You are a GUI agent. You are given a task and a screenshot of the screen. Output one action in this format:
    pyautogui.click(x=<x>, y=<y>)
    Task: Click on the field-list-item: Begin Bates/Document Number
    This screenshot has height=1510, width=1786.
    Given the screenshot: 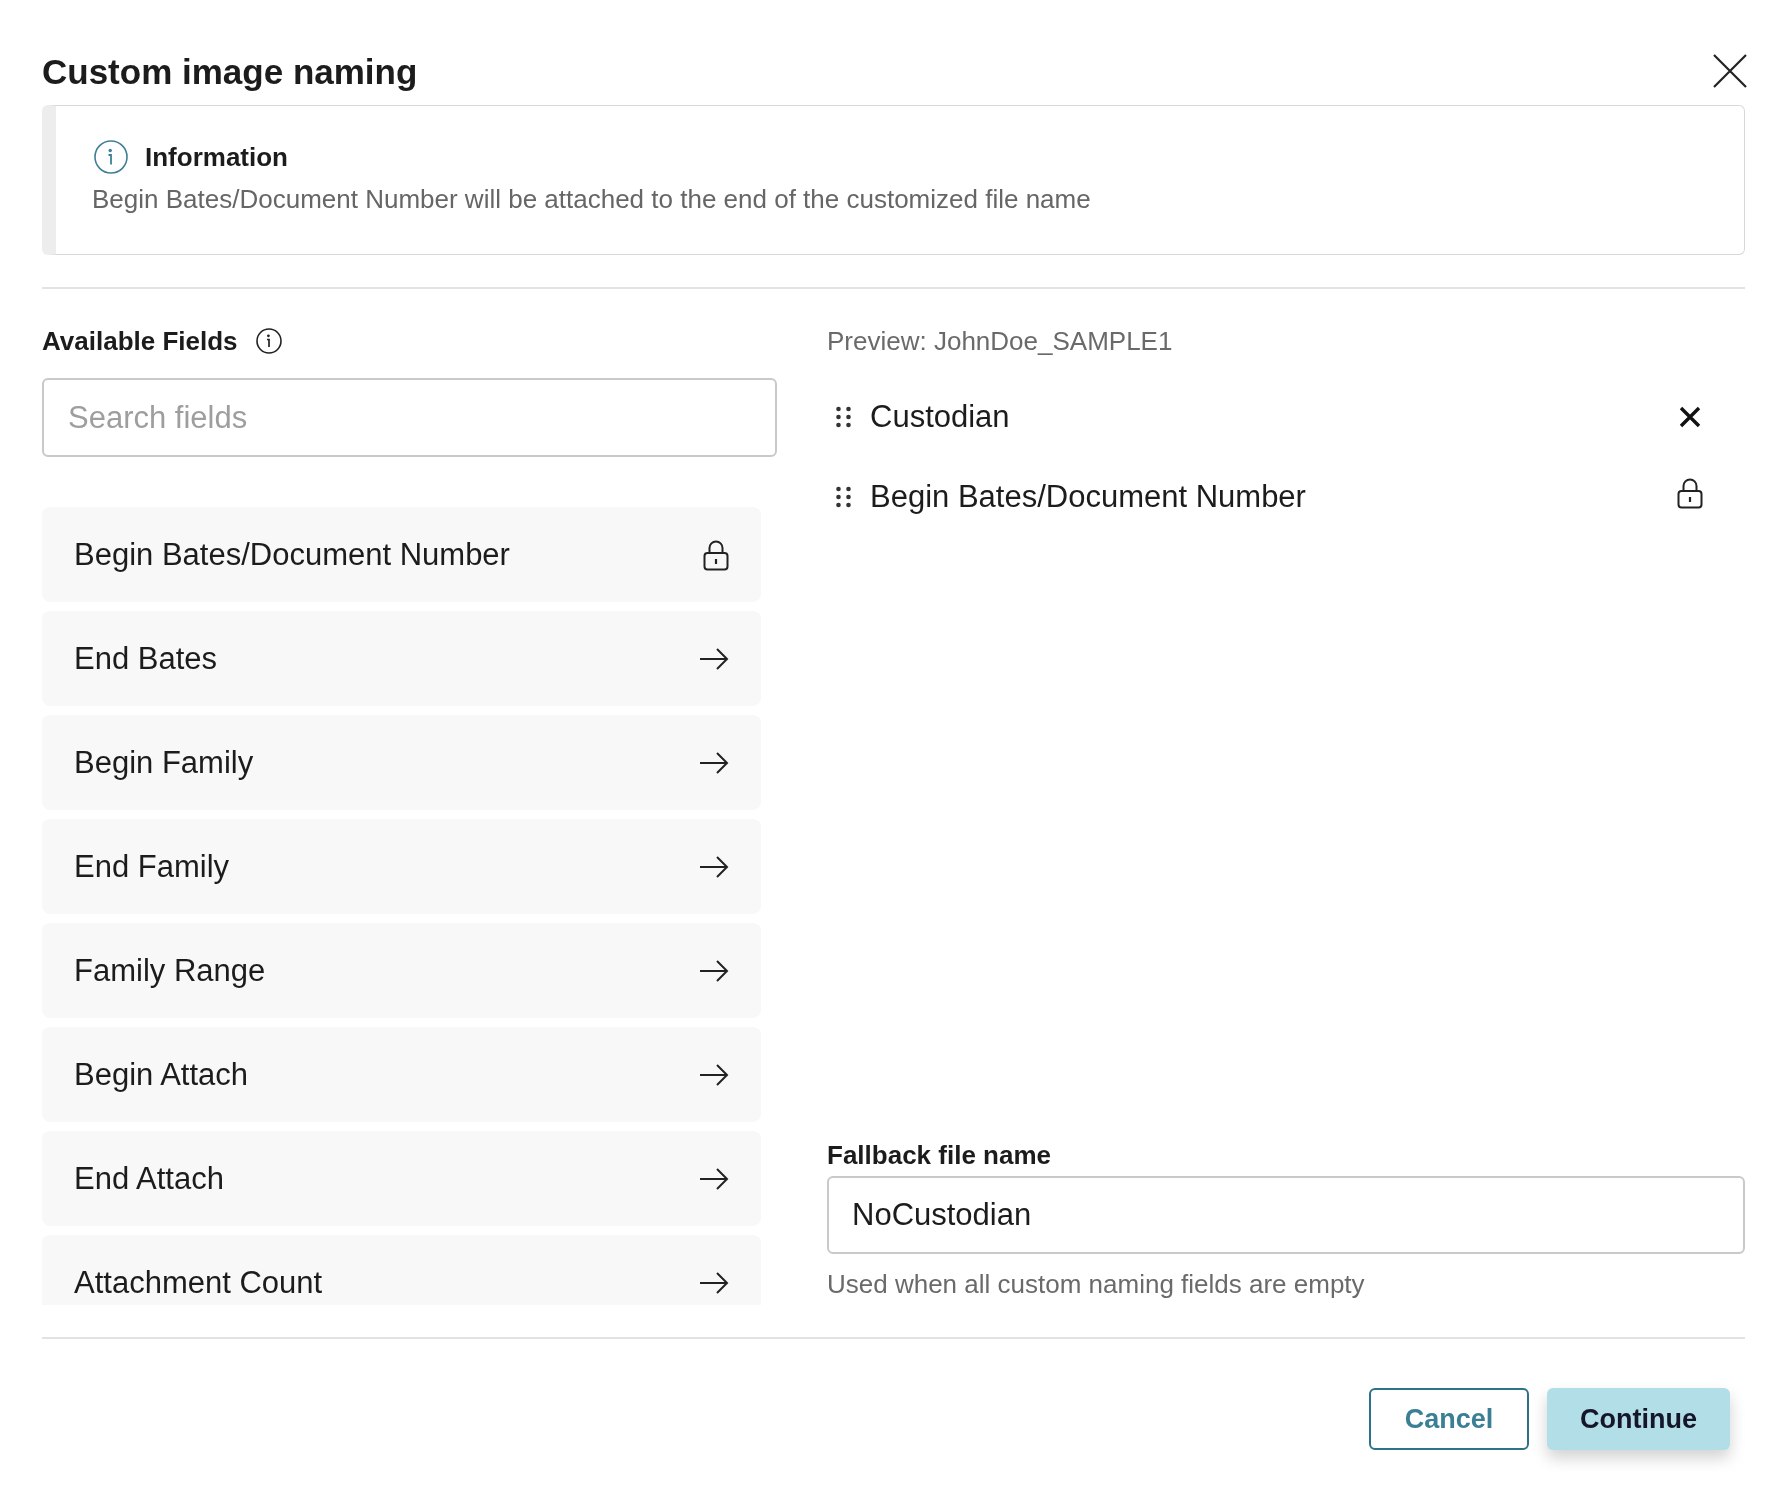 What is the action you would take?
    pyautogui.click(x=401, y=554)
    